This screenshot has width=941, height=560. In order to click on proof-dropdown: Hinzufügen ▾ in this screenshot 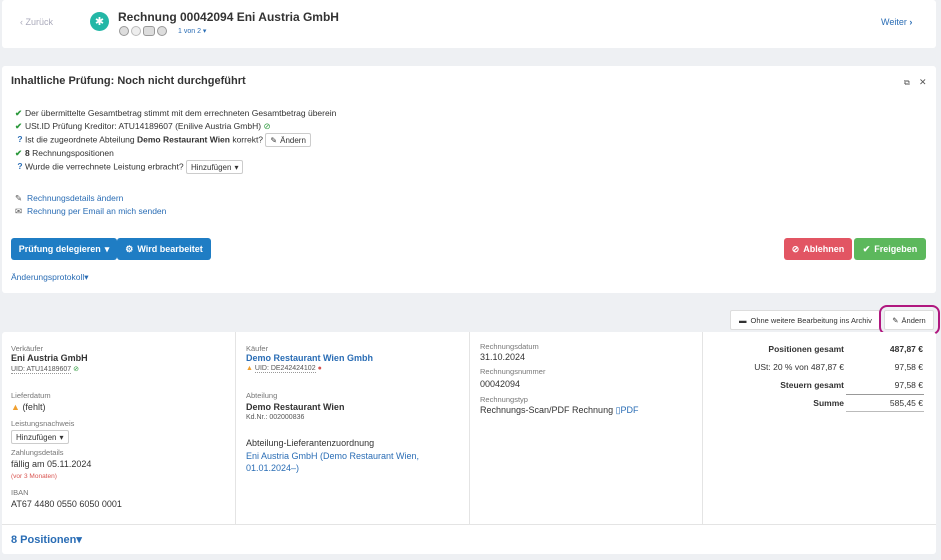, I will do `click(40, 437)`.